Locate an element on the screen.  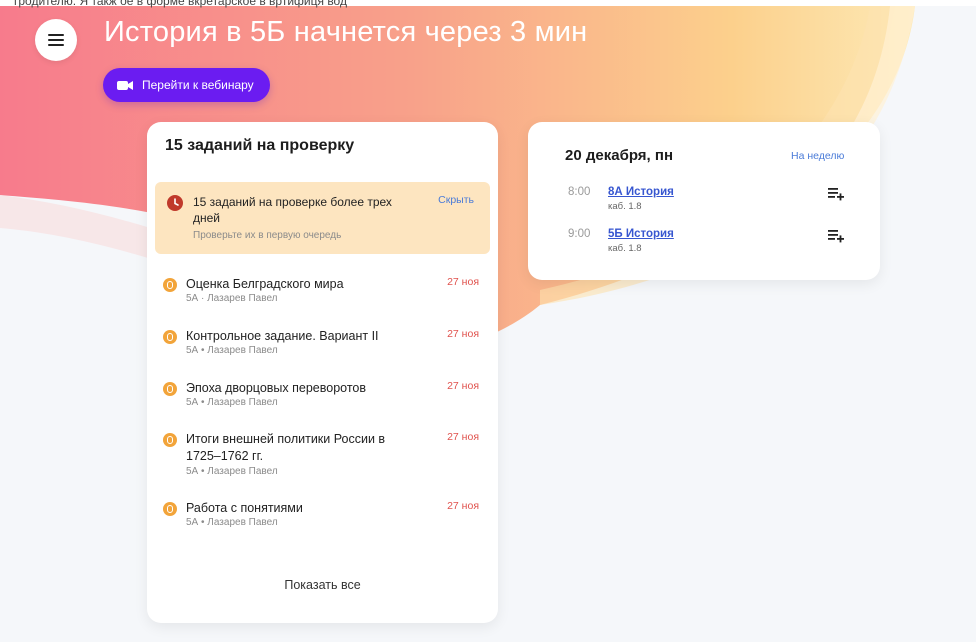
hide-alert-link: Скрыть is located at coordinates (456, 200).